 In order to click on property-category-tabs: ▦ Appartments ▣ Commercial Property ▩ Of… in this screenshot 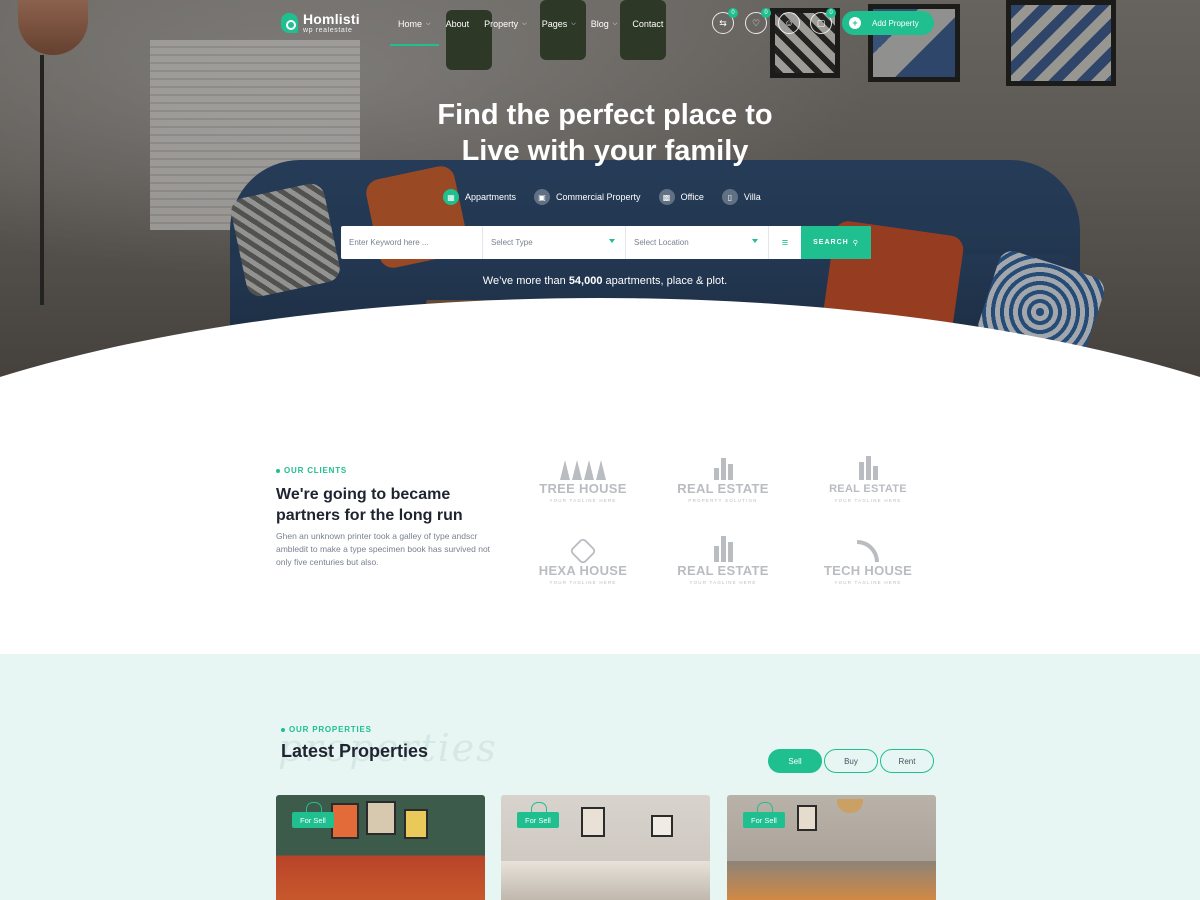, I will do `click(611, 197)`.